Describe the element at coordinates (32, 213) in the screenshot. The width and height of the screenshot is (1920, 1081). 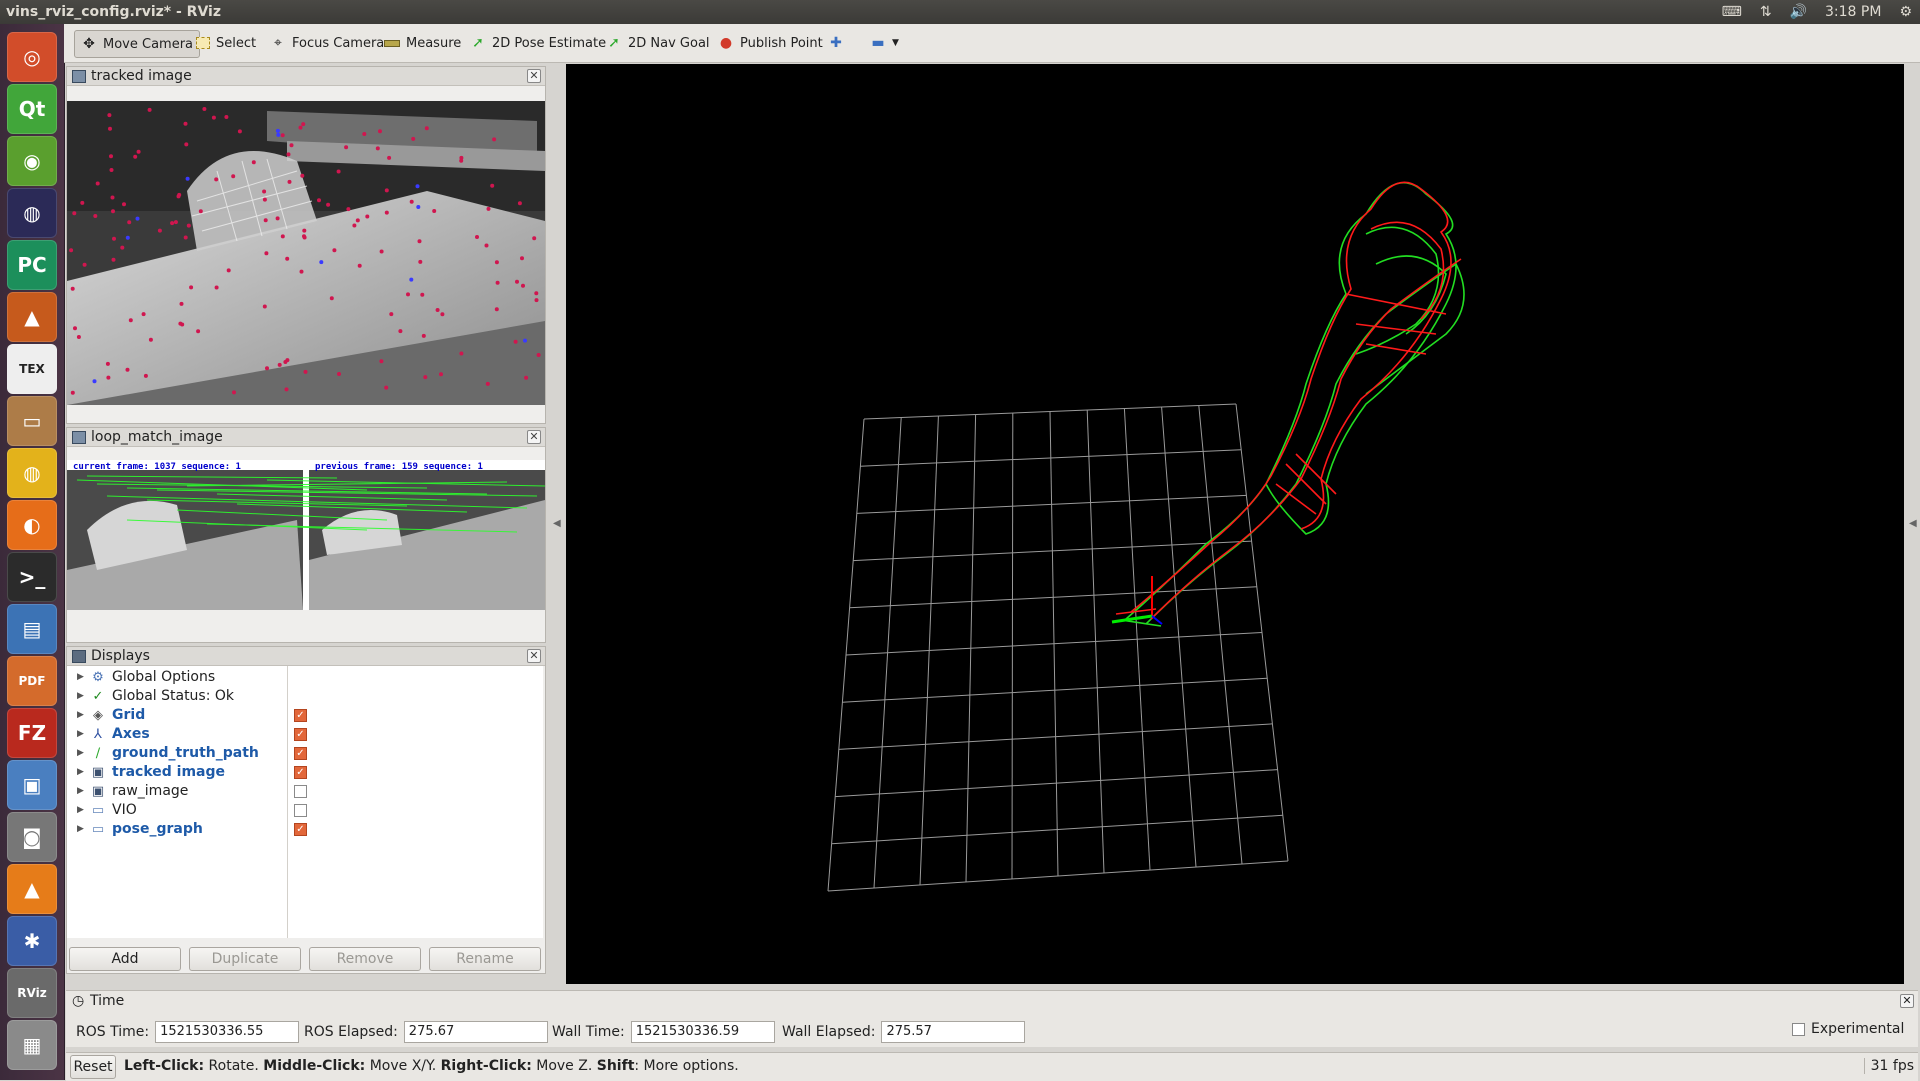
I see `eclipse-icon: ◍` at that location.